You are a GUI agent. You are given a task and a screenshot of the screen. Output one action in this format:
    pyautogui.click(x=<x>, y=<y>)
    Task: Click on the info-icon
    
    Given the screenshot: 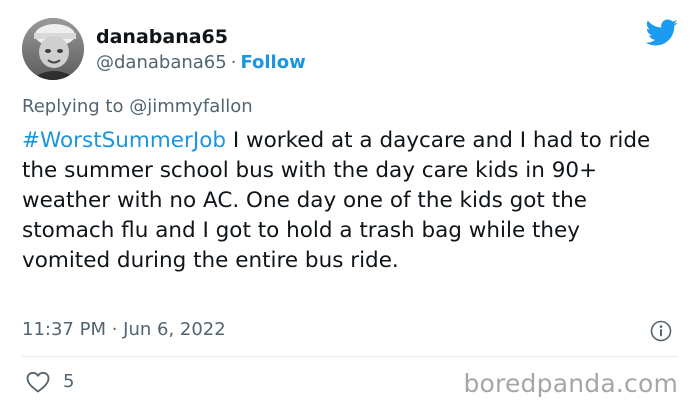 What is the action you would take?
    pyautogui.click(x=661, y=331)
    